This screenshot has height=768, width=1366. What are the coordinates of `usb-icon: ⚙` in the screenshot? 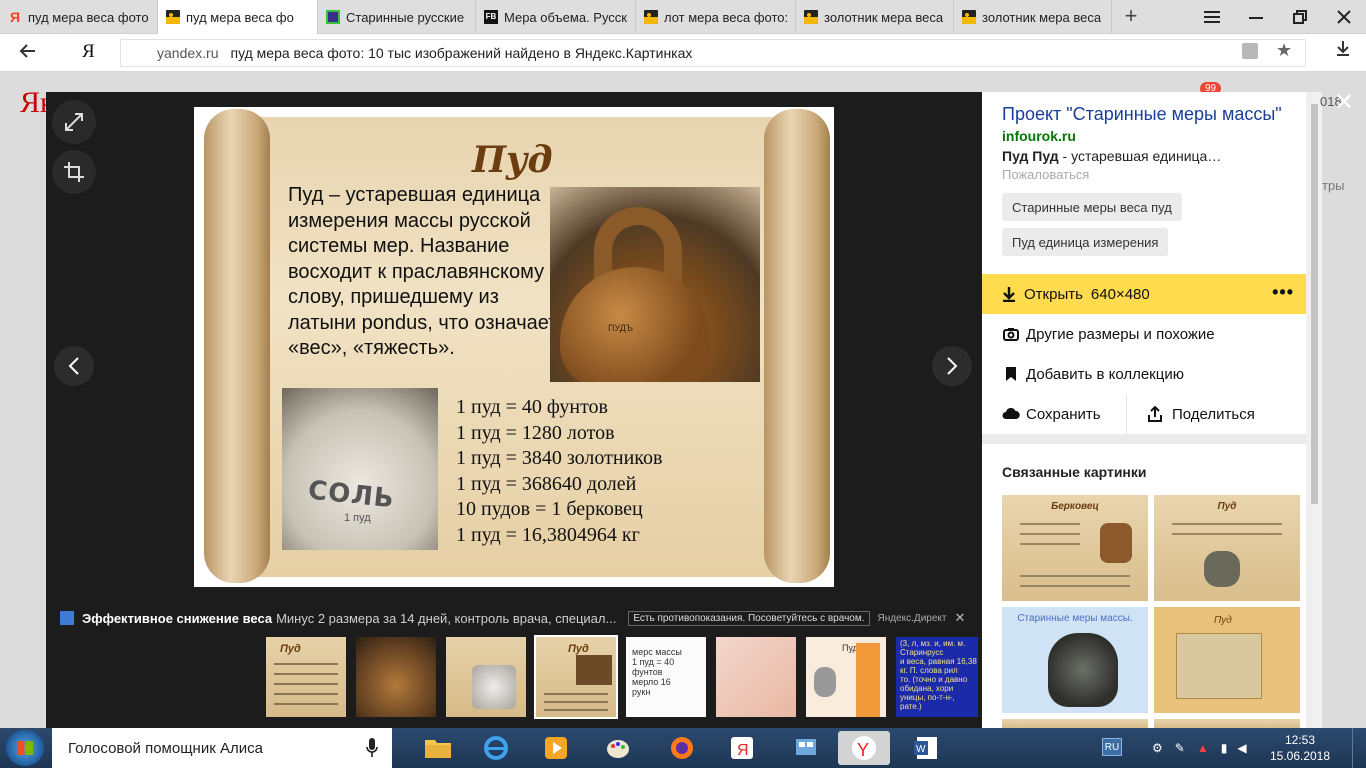 It's located at (1157, 748).